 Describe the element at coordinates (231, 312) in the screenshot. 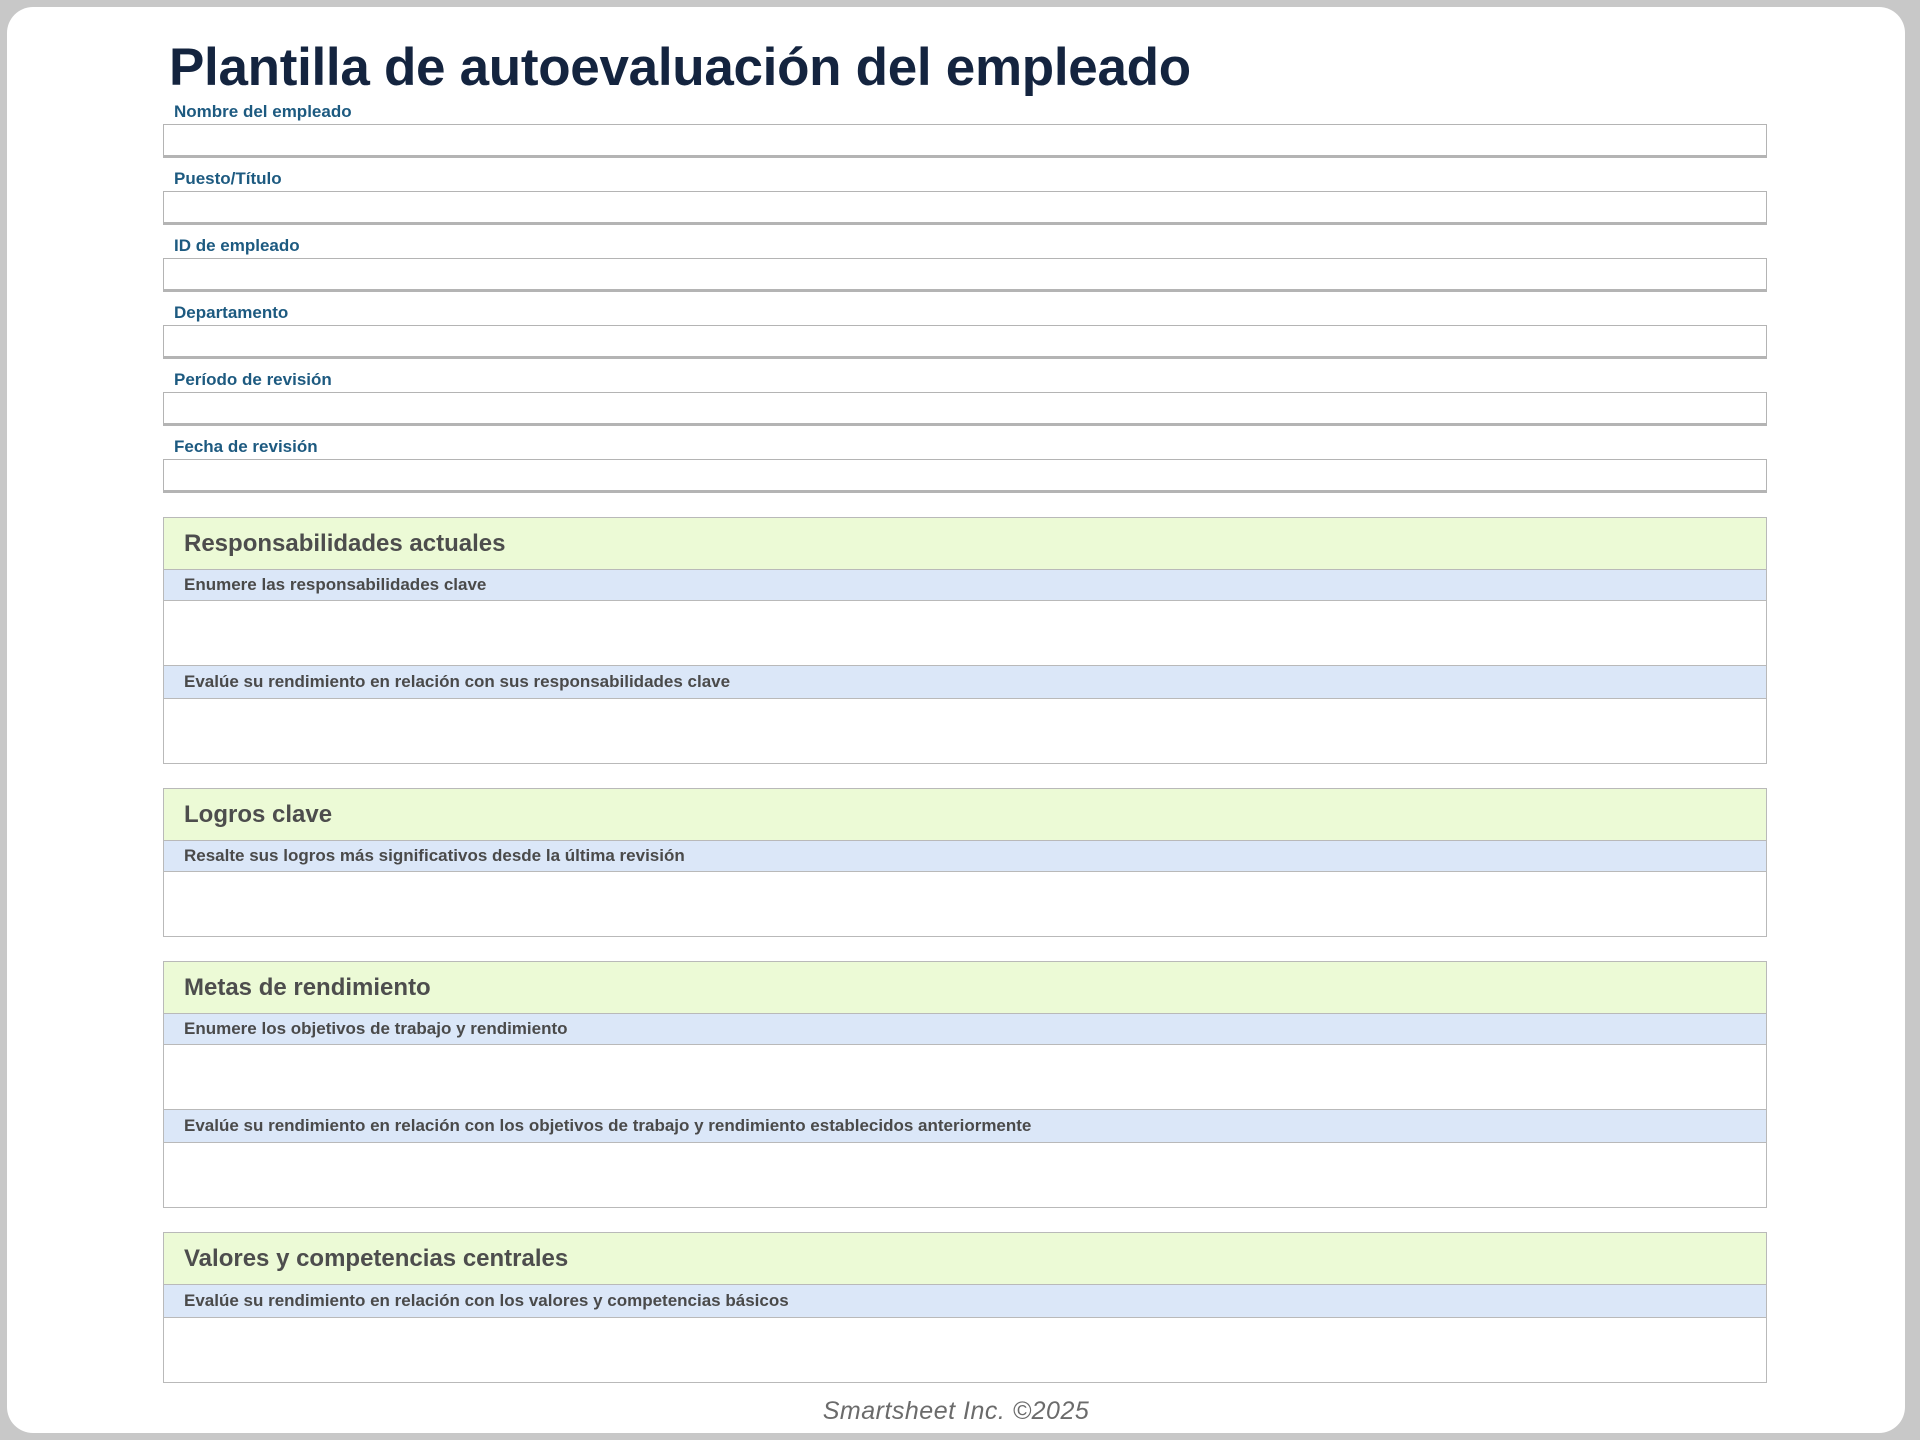

I see `field-label: Departamento` at that location.